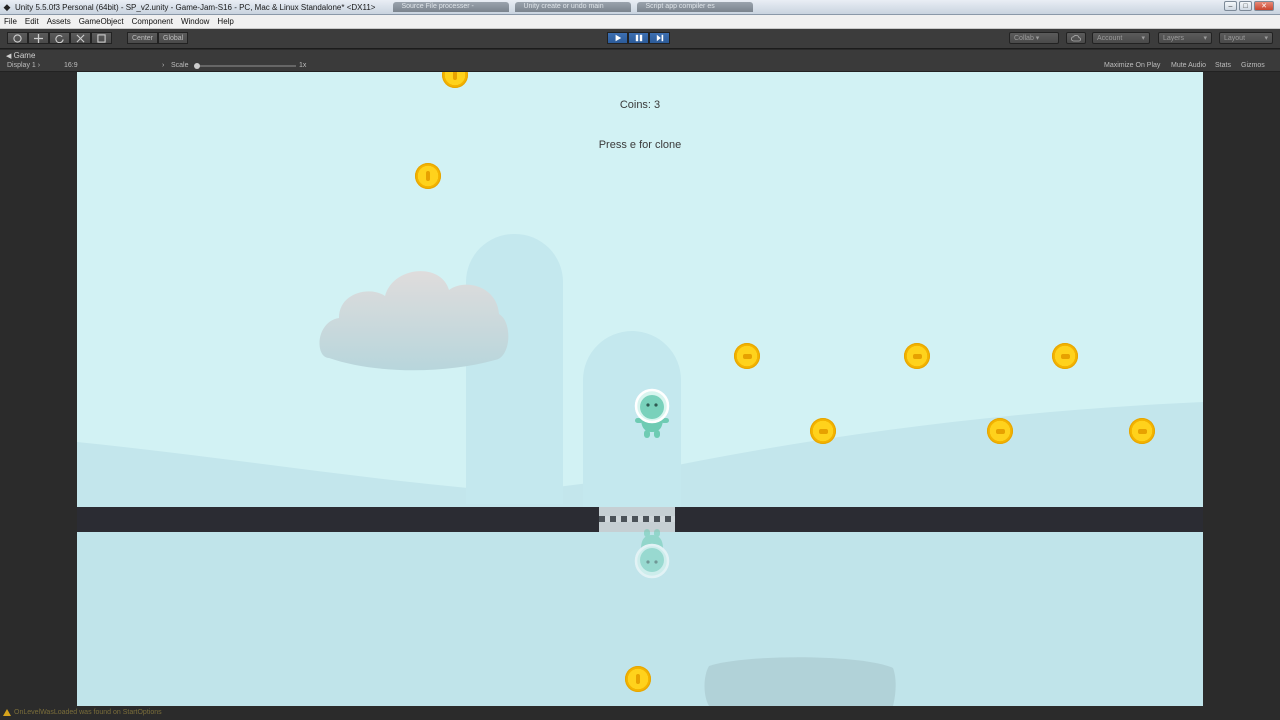  Describe the element at coordinates (640, 145) in the screenshot. I see `clone-hint: Press e for clone` at that location.